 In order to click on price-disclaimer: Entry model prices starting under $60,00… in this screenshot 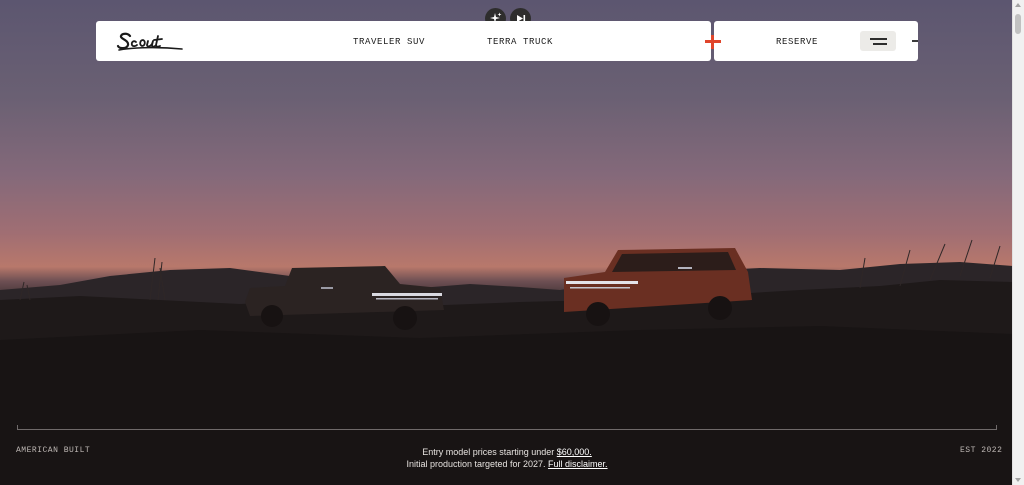, I will do `click(507, 458)`.